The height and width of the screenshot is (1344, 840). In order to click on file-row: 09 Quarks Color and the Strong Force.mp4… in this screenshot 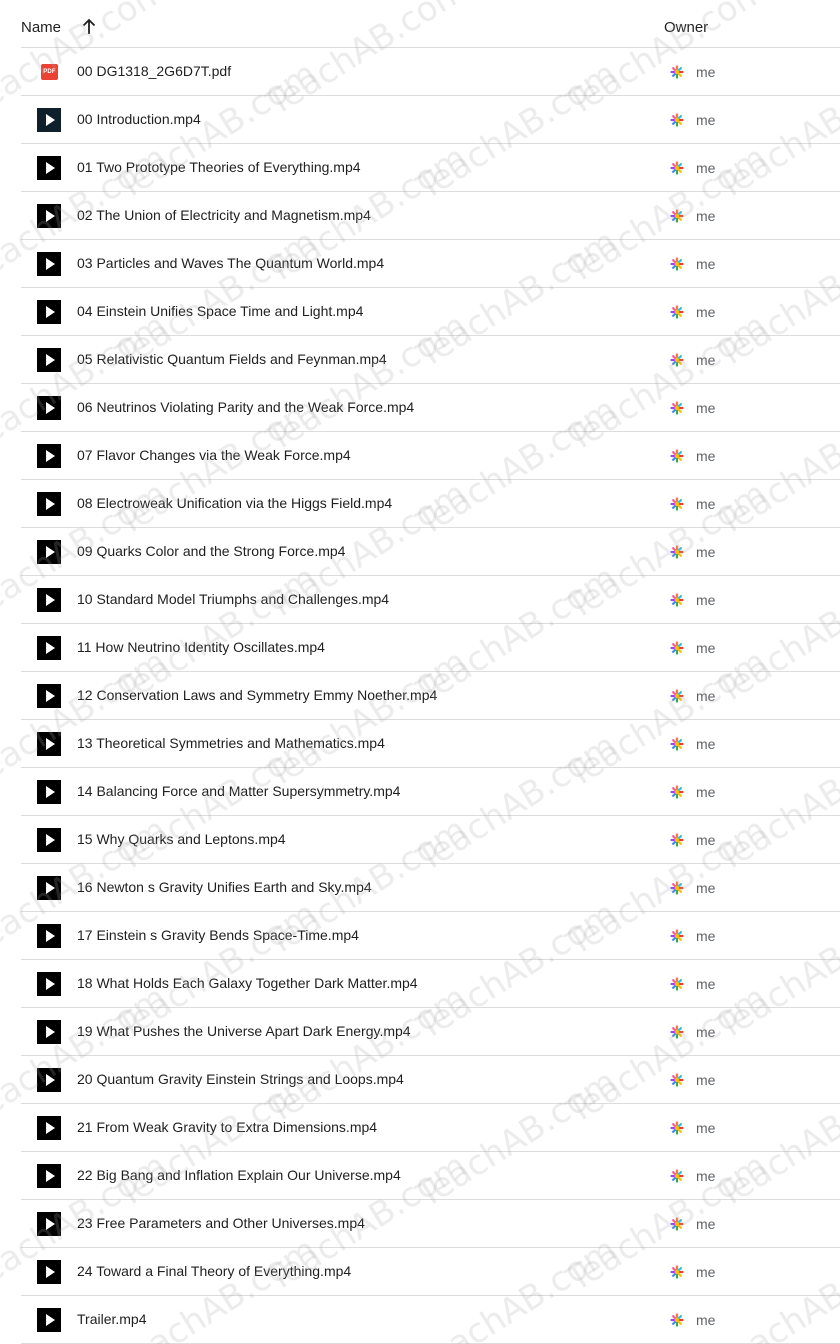, I will do `click(420, 552)`.